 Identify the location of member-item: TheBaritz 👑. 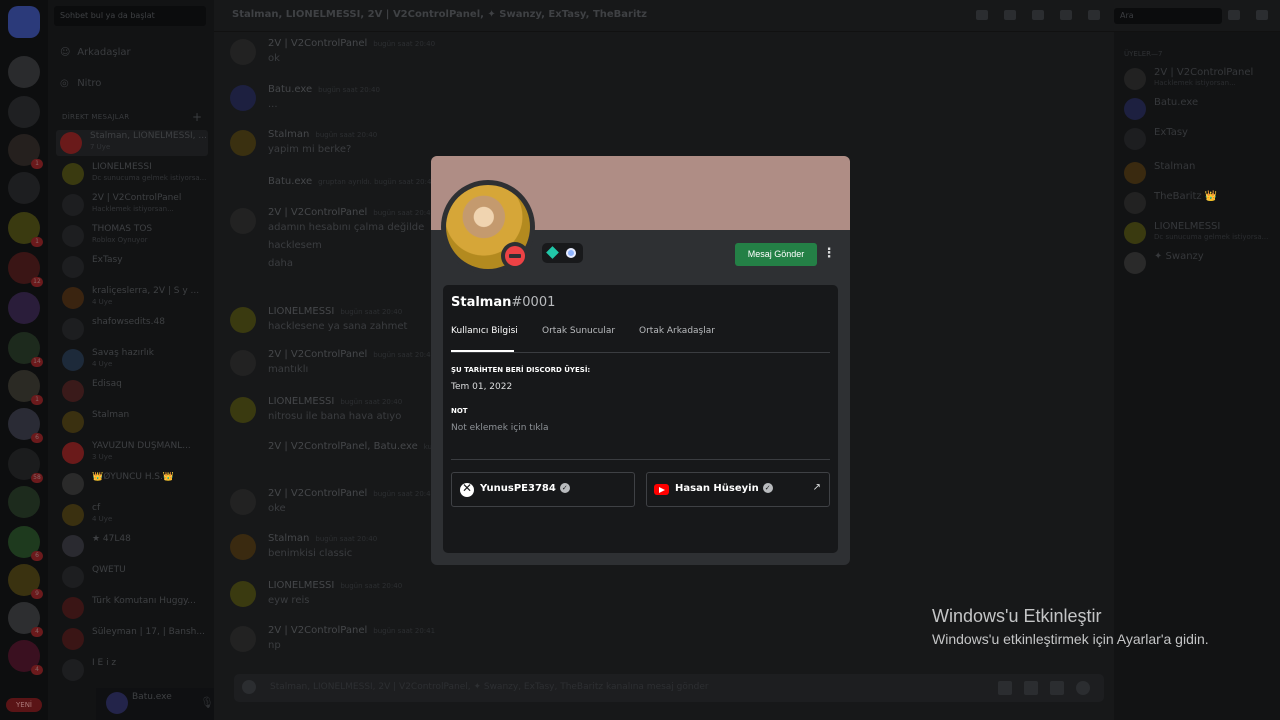
(1197, 202).